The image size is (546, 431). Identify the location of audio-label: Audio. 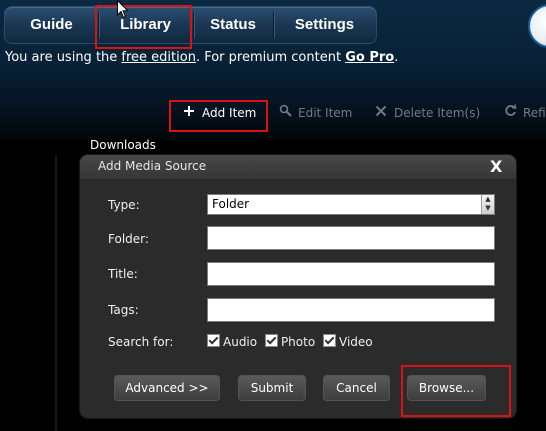
(240, 342).